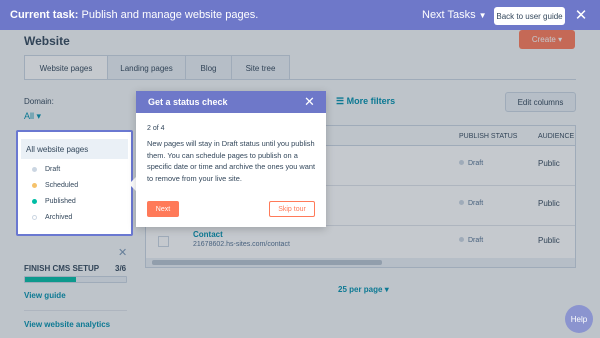  What do you see at coordinates (579, 319) in the screenshot?
I see `help-button: Help` at bounding box center [579, 319].